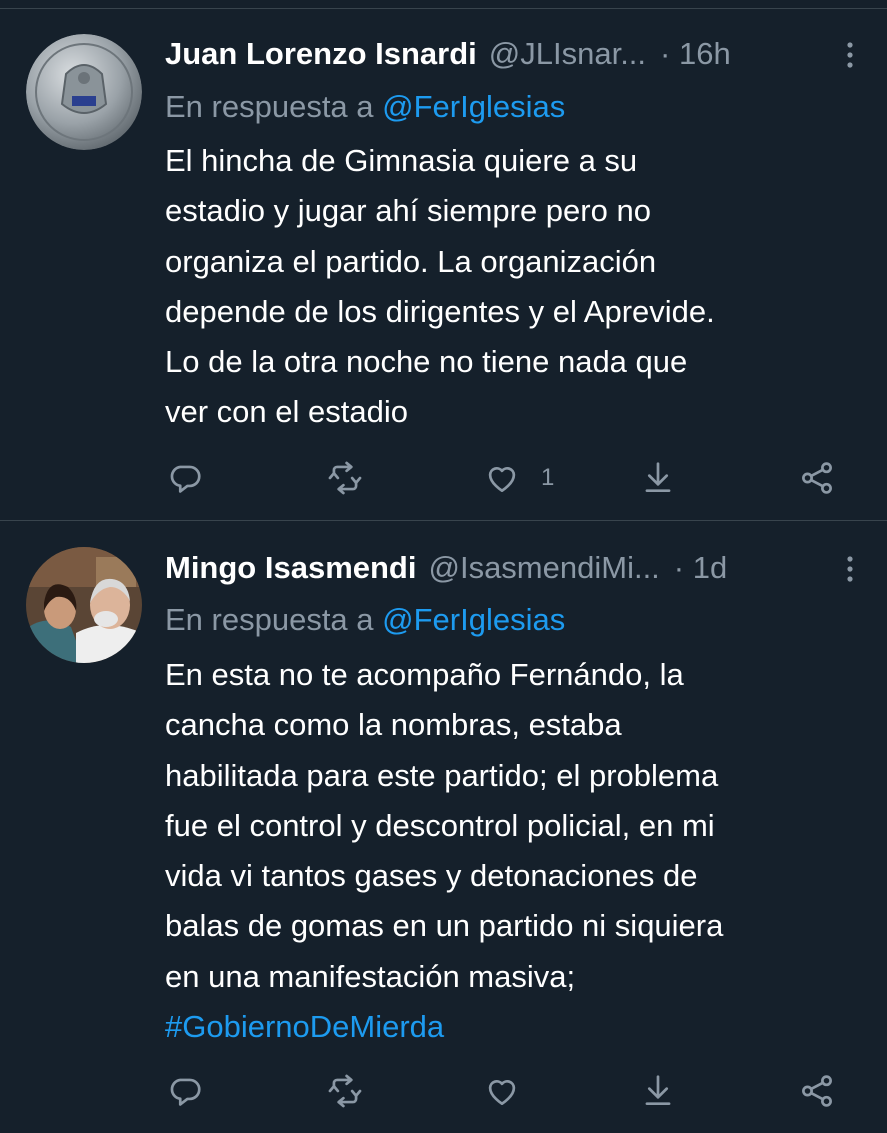 This screenshot has height=1133, width=887. What do you see at coordinates (518, 478) in the screenshot?
I see `like-button: 1` at bounding box center [518, 478].